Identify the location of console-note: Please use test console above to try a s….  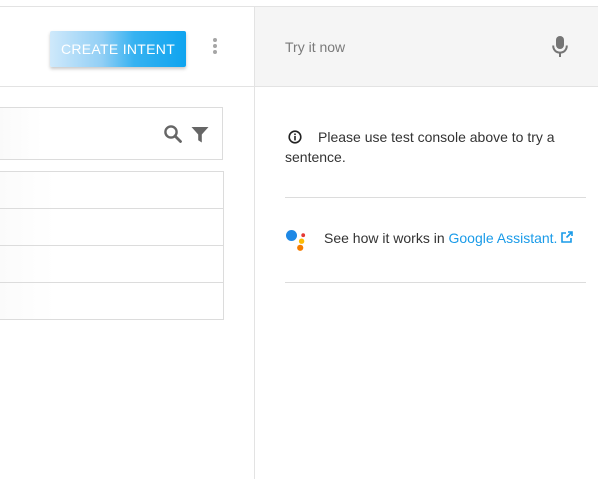
(435, 147).